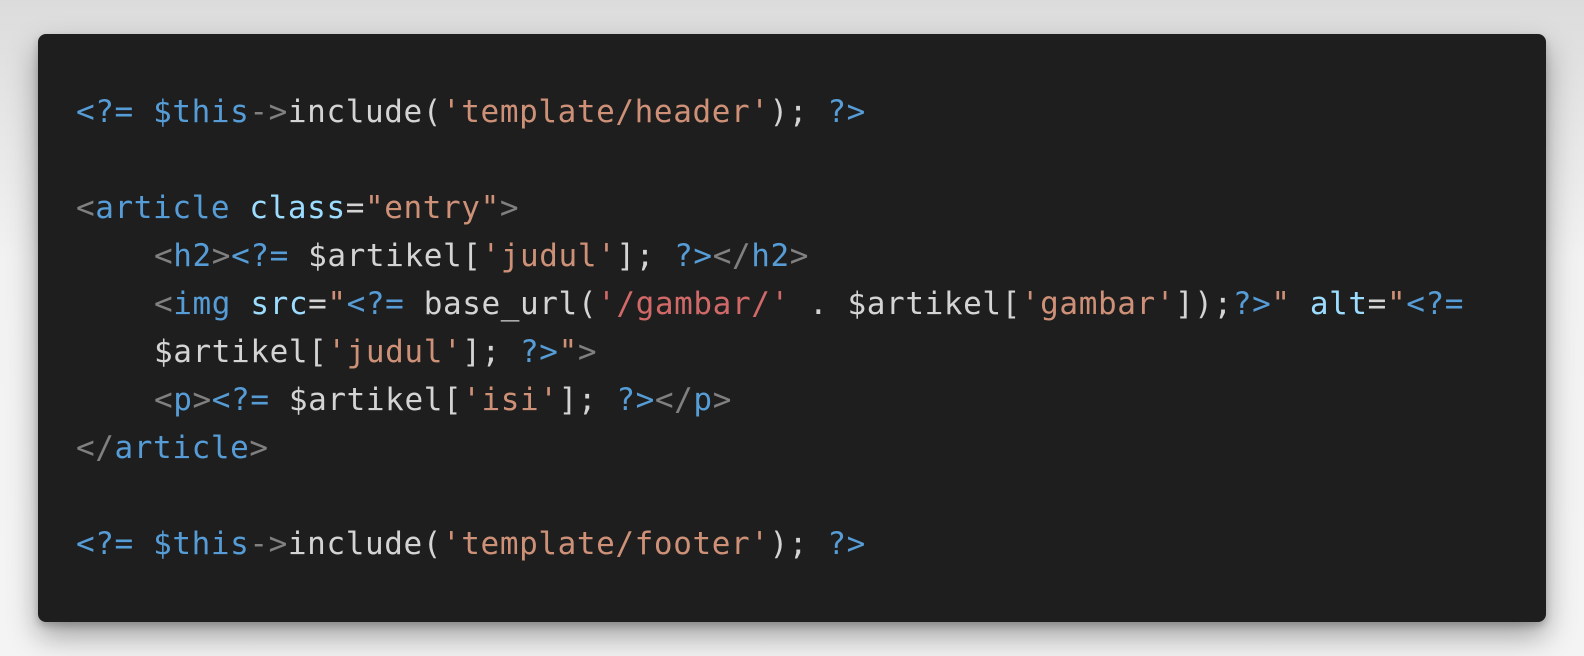 The height and width of the screenshot is (656, 1584). I want to click on code-line: <article class="entry">, so click(811, 208).